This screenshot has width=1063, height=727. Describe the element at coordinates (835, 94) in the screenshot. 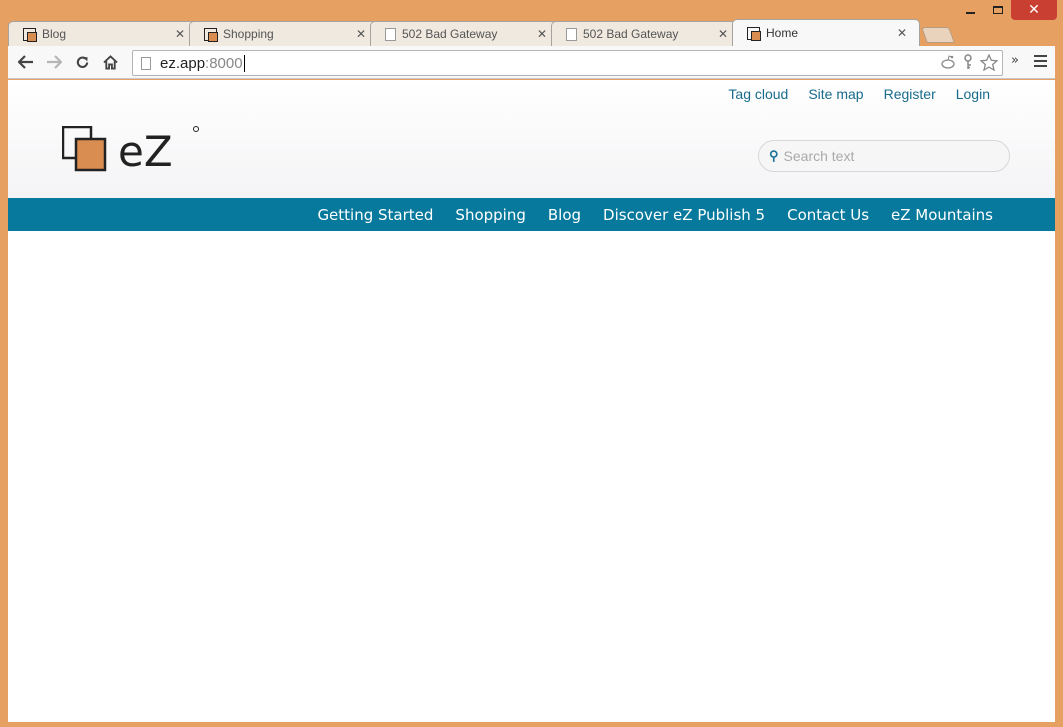

I see `site-map-link: Site map` at that location.